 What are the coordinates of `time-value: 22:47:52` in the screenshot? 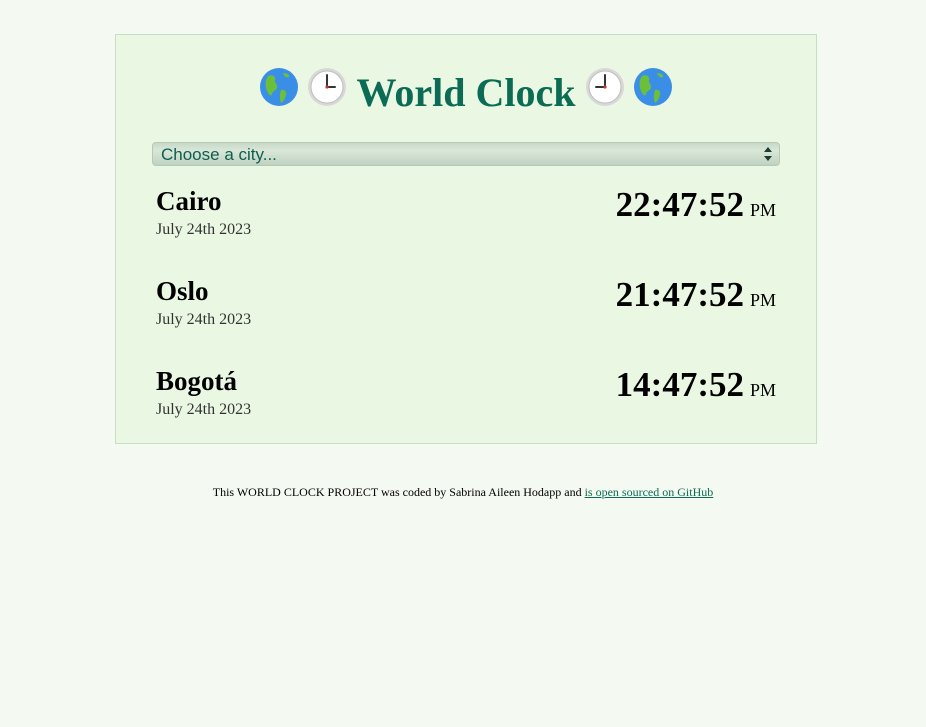 It's located at (679, 204).